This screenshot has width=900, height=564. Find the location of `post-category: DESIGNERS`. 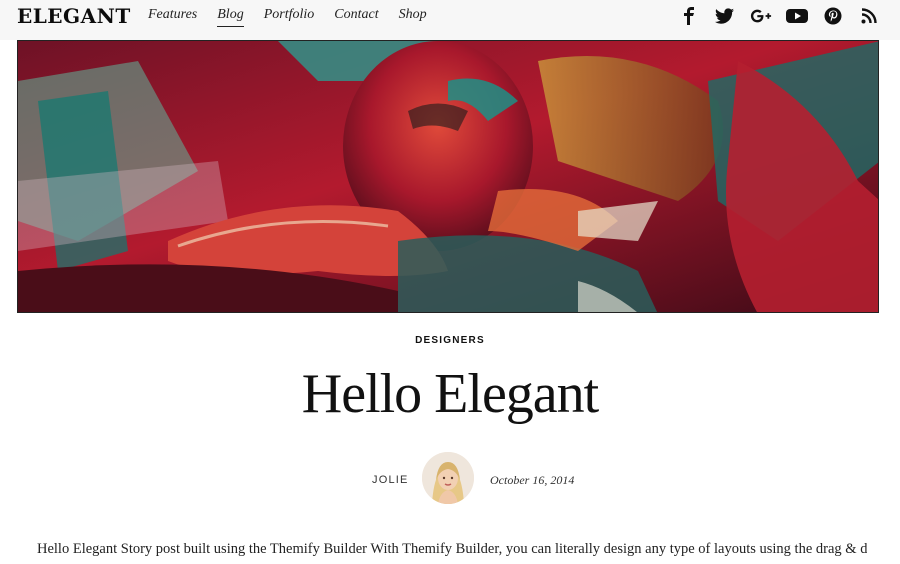

post-category: DESIGNERS is located at coordinates (450, 340).